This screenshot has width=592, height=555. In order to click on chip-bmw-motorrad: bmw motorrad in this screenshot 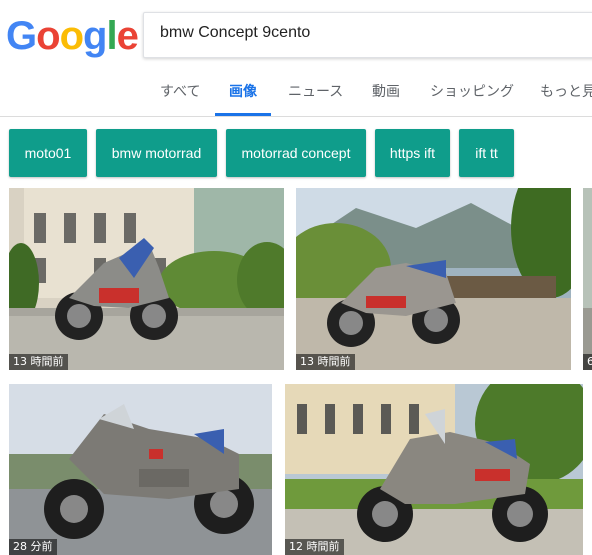, I will do `click(156, 153)`.